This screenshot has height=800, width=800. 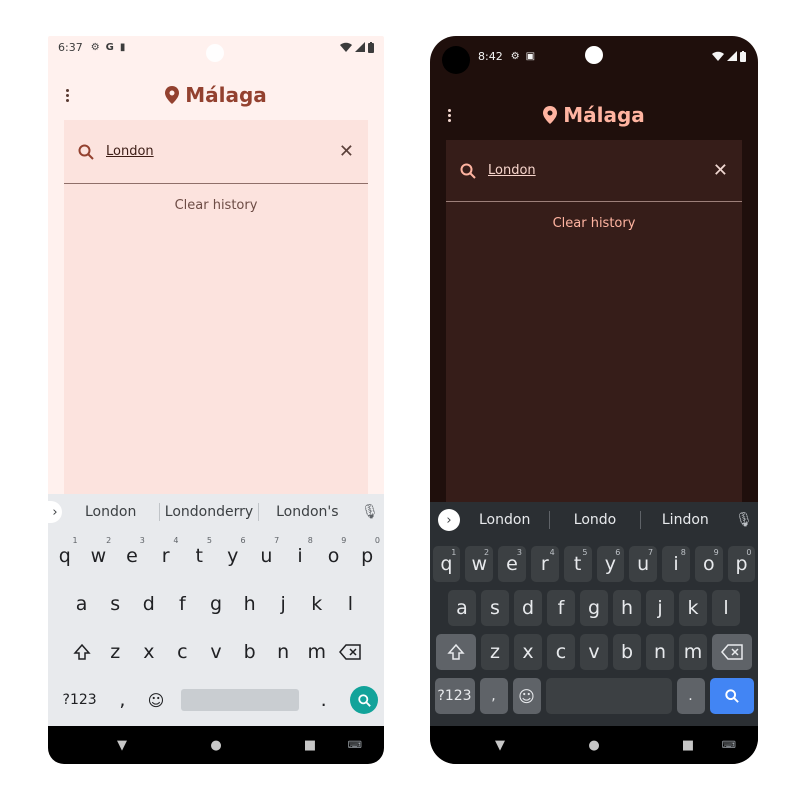 I want to click on recents-icon: ■, so click(x=310, y=745).